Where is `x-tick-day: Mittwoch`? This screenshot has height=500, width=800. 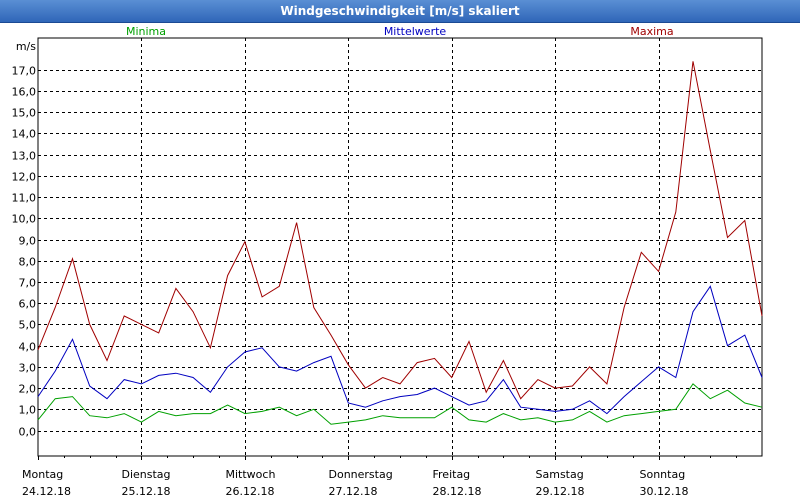
x-tick-day: Mittwoch is located at coordinates (251, 474).